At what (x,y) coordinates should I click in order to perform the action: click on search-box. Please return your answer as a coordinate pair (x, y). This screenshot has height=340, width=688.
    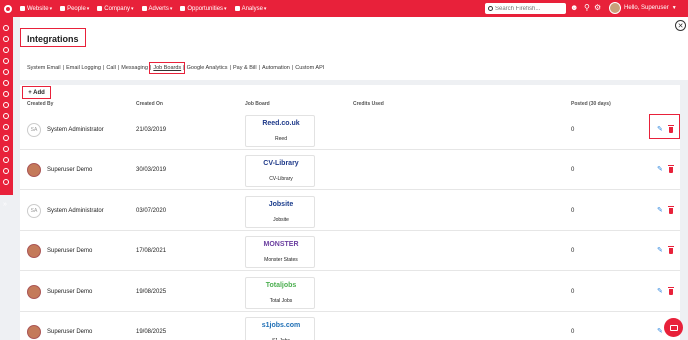
    Looking at the image, I should click on (525, 8).